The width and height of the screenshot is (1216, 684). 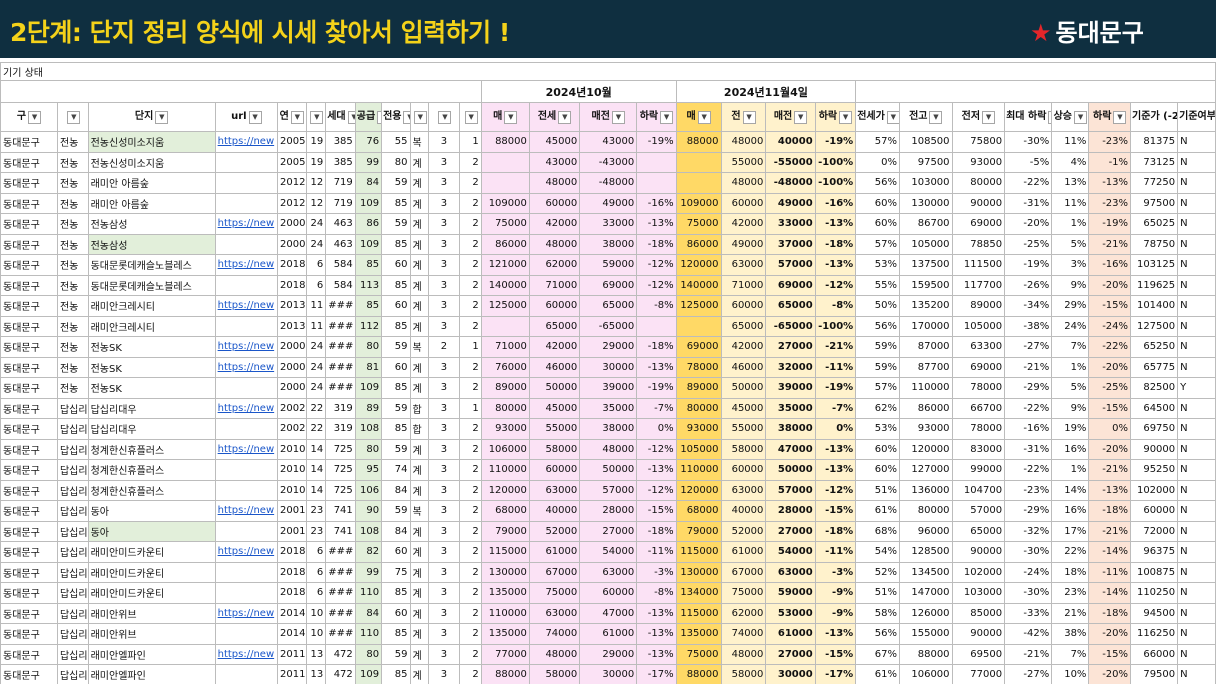 I want to click on cell-oct-jeonse: 45000, so click(x=554, y=142).